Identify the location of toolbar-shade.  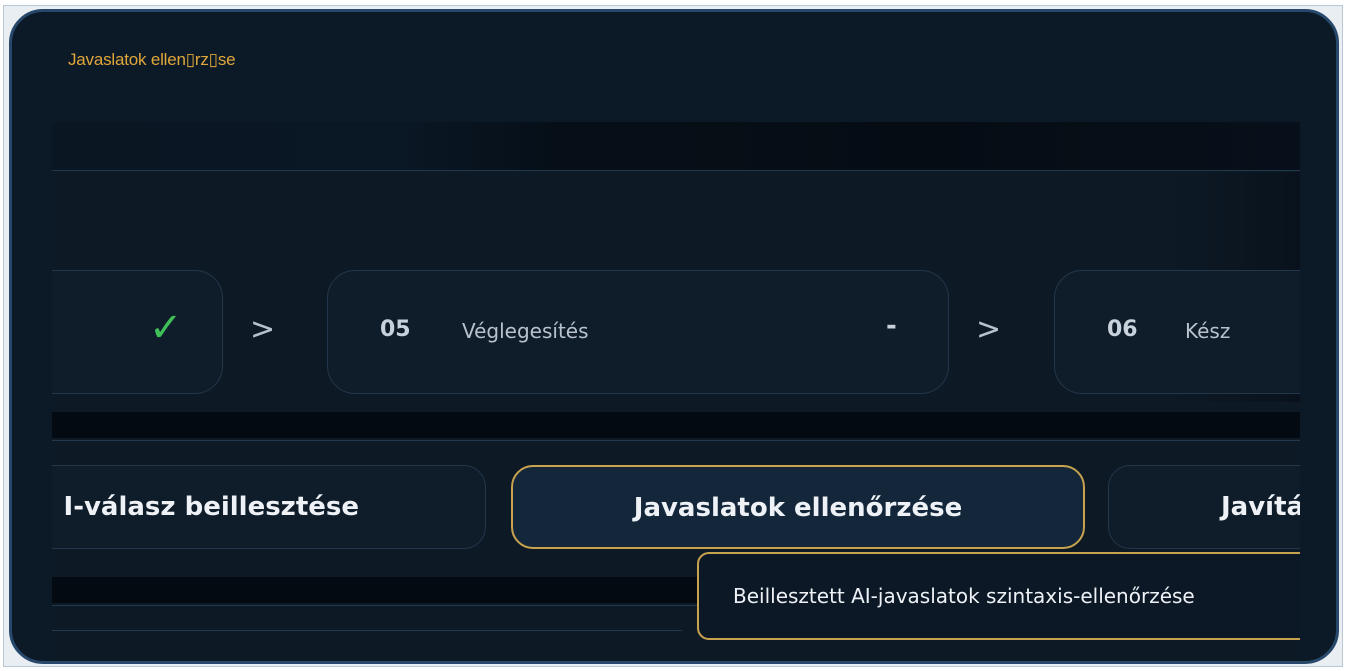
(676, 146).